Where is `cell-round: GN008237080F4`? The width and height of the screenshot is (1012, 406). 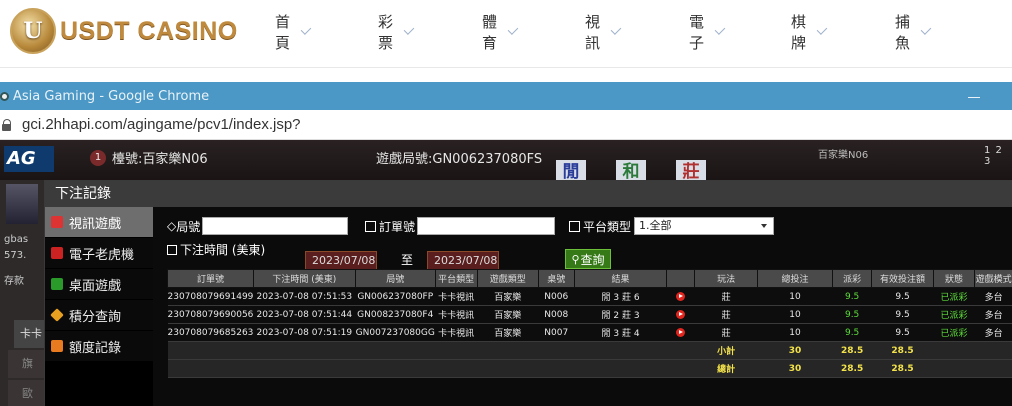
cell-round: GN008237080F4 is located at coordinates (395, 314).